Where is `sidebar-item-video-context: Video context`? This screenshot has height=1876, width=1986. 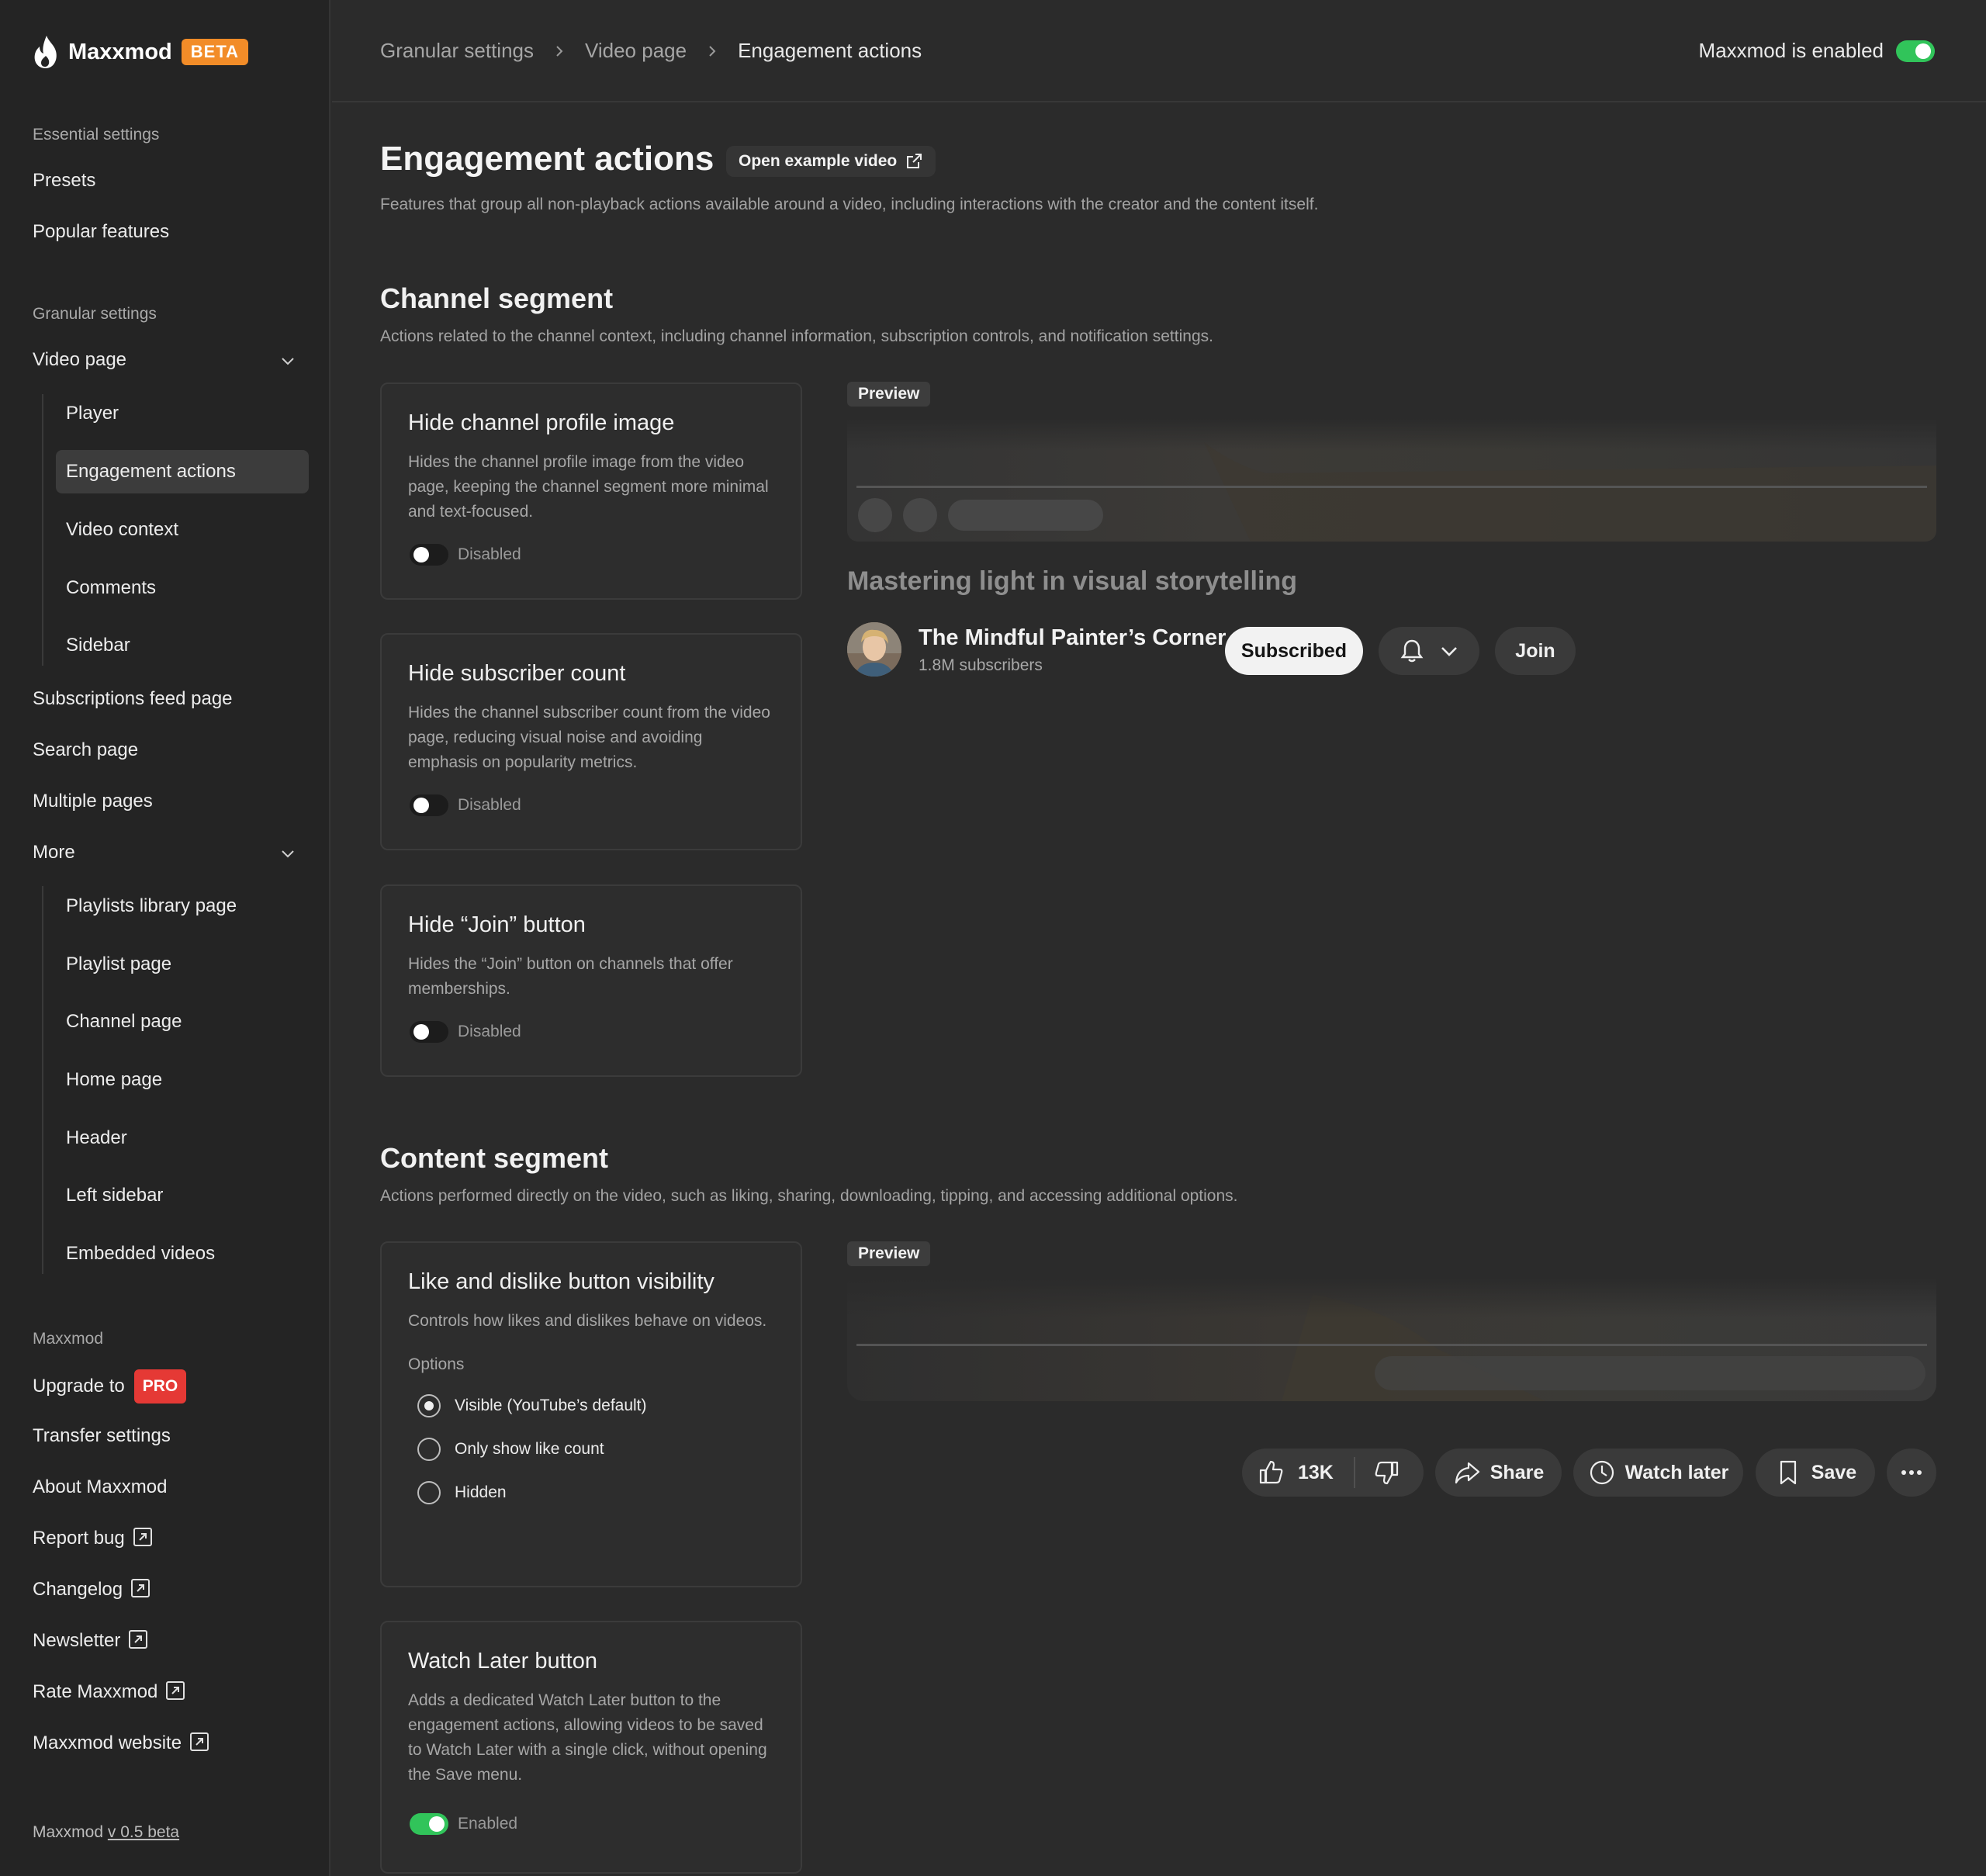 sidebar-item-video-context: Video context is located at coordinates (182, 530).